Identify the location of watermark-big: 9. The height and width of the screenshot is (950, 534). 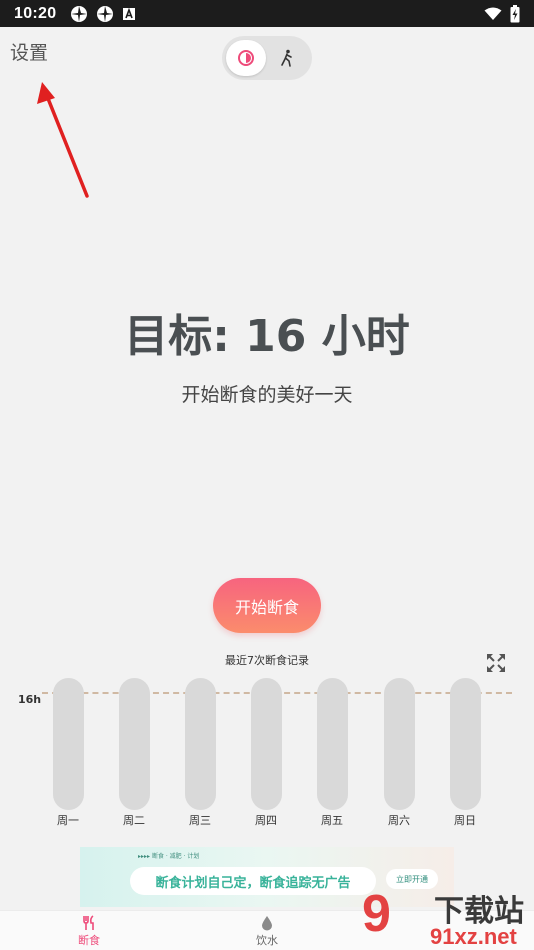
(376, 914).